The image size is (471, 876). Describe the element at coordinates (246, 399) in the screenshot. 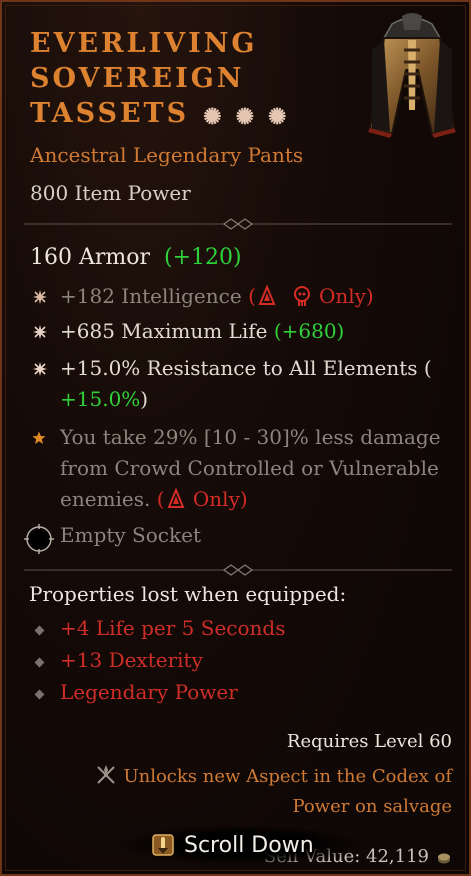

I see `affix-text-line-2: +15.0%)` at that location.